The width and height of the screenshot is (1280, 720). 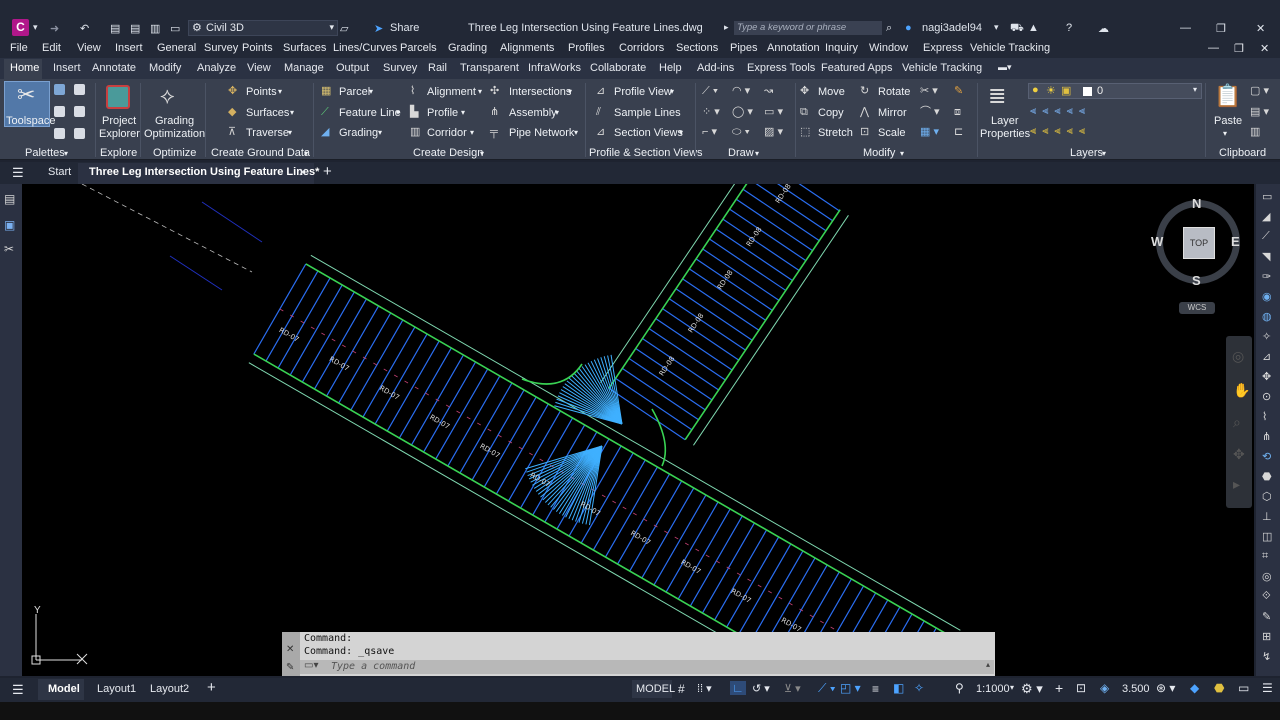 What do you see at coordinates (442, 113) in the screenshot?
I see `profile-button: Profile` at bounding box center [442, 113].